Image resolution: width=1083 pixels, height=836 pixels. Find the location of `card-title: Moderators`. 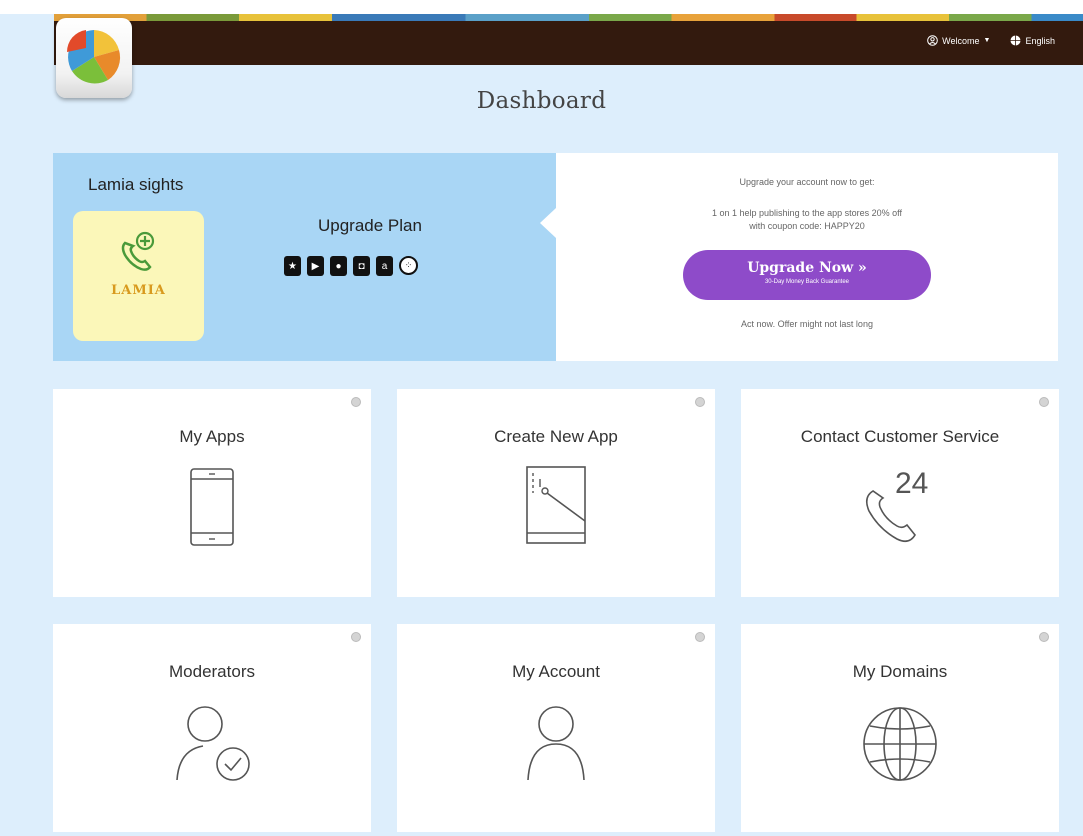

card-title: Moderators is located at coordinates (212, 671).